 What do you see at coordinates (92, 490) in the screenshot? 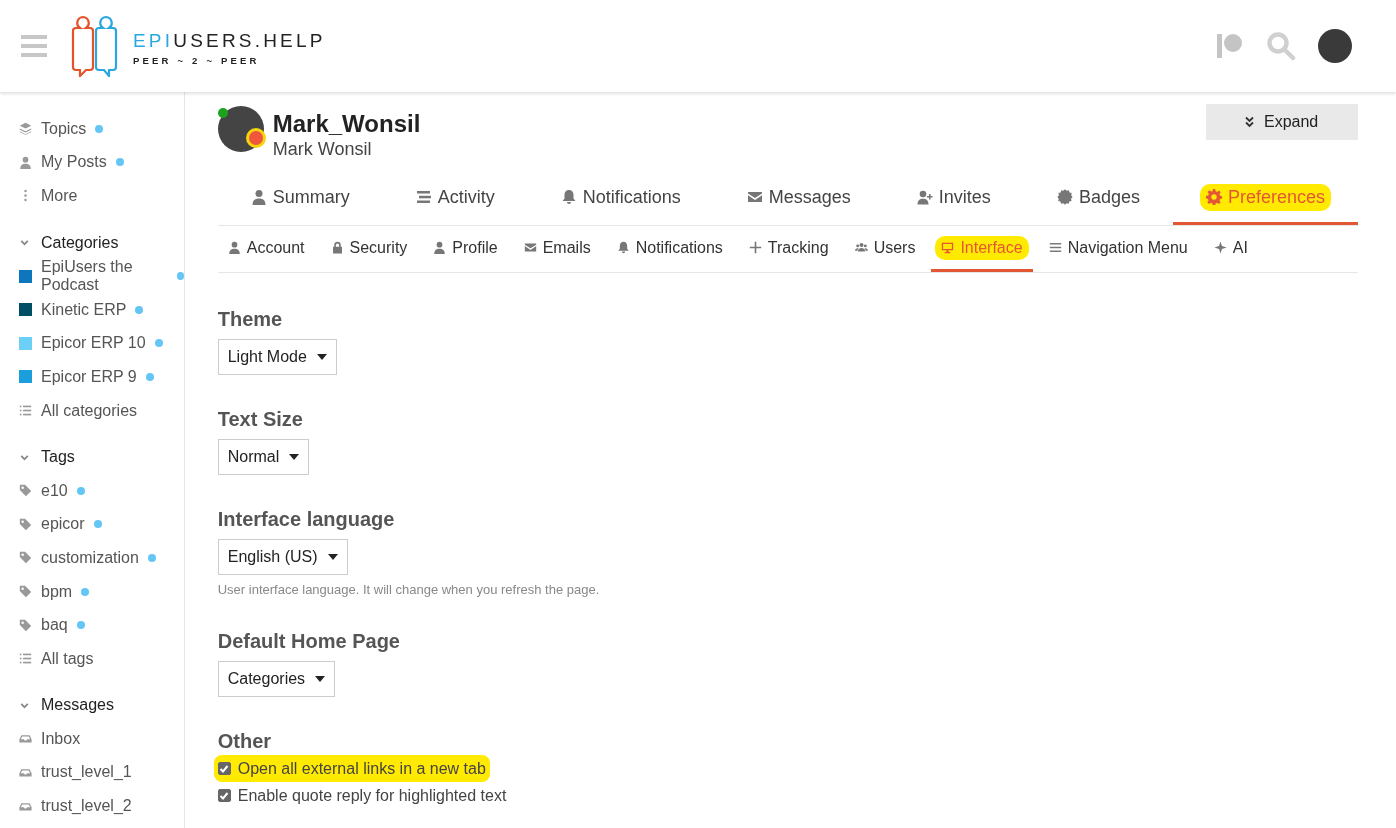
I see `sidebar-link: e10` at bounding box center [92, 490].